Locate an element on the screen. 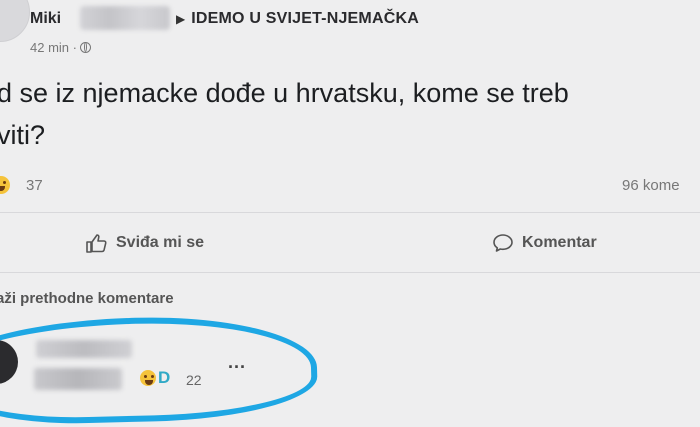 The image size is (700, 427). haha-emoji-icon is located at coordinates (5, 185).